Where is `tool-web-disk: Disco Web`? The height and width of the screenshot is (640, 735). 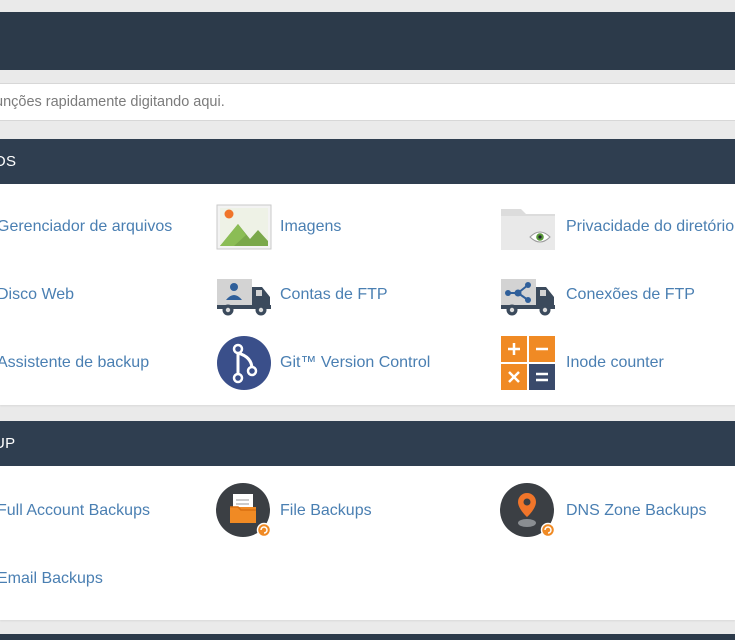
tool-web-disk: Disco Web is located at coordinates (37, 295).